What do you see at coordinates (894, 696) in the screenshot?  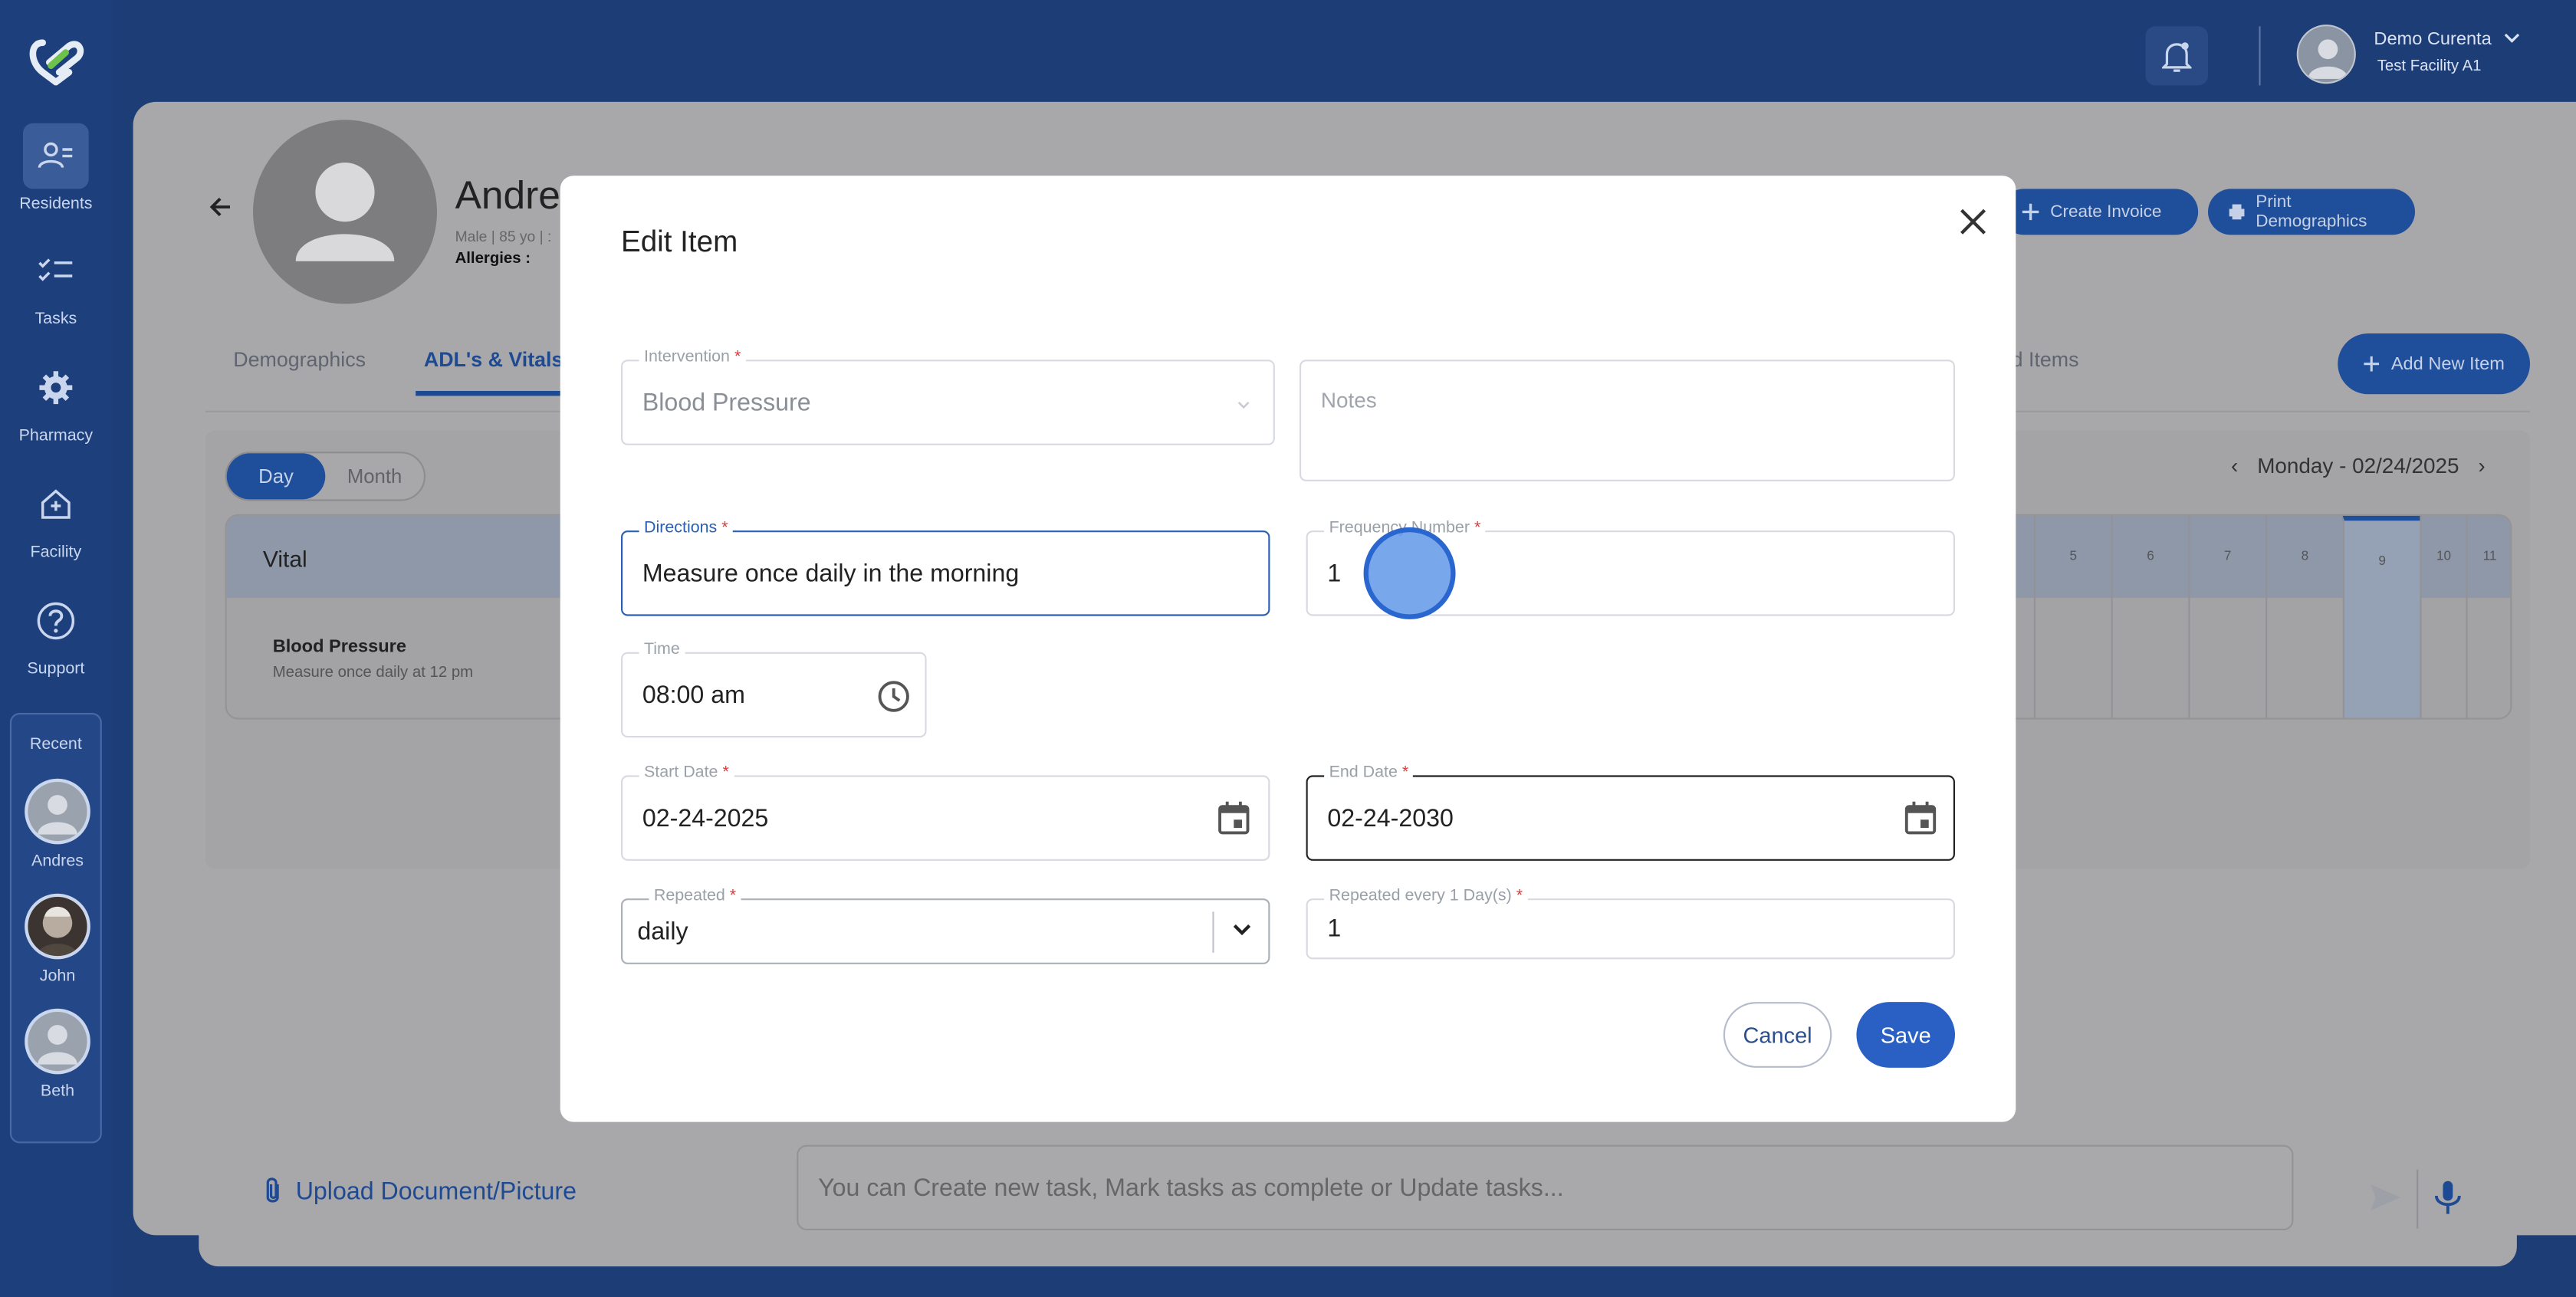 I see `clock-icon` at bounding box center [894, 696].